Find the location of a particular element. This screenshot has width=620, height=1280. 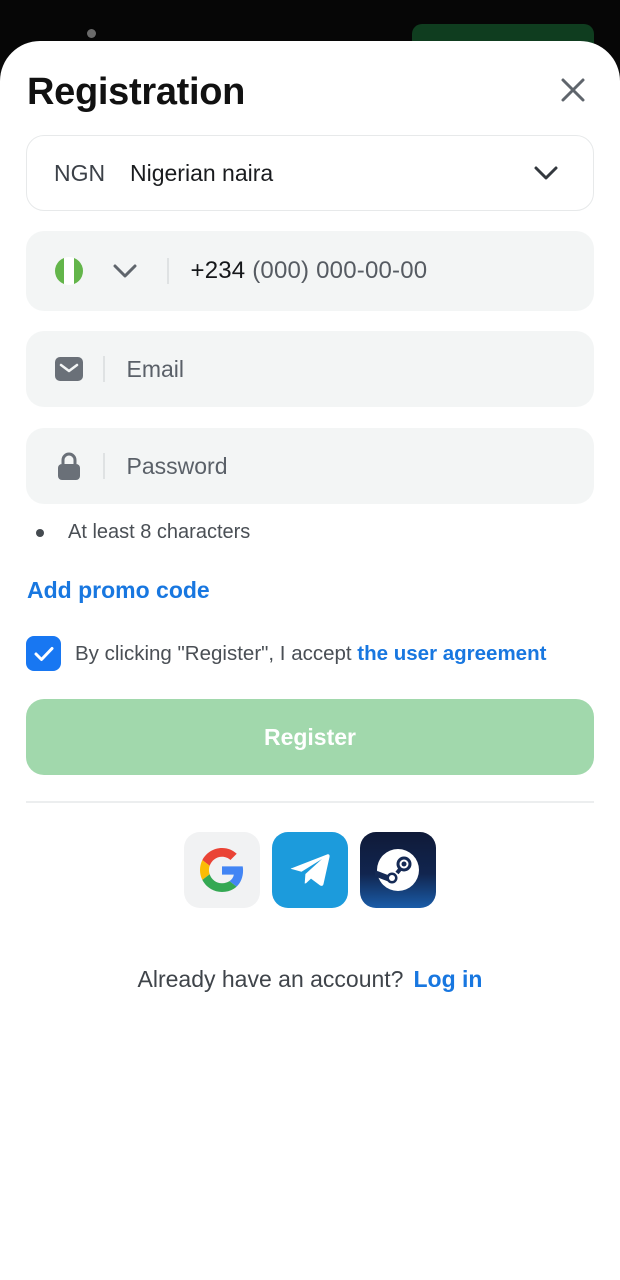

agreement-checkbox is located at coordinates (43, 653).